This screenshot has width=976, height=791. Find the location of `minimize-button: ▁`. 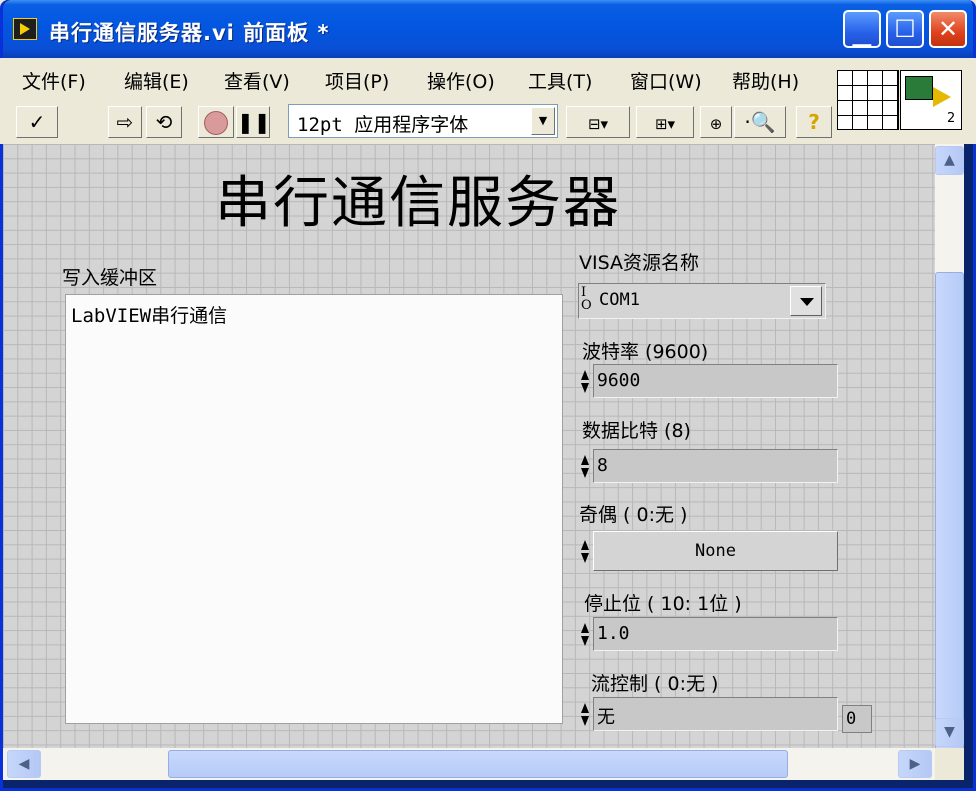

minimize-button: ▁ is located at coordinates (862, 29).